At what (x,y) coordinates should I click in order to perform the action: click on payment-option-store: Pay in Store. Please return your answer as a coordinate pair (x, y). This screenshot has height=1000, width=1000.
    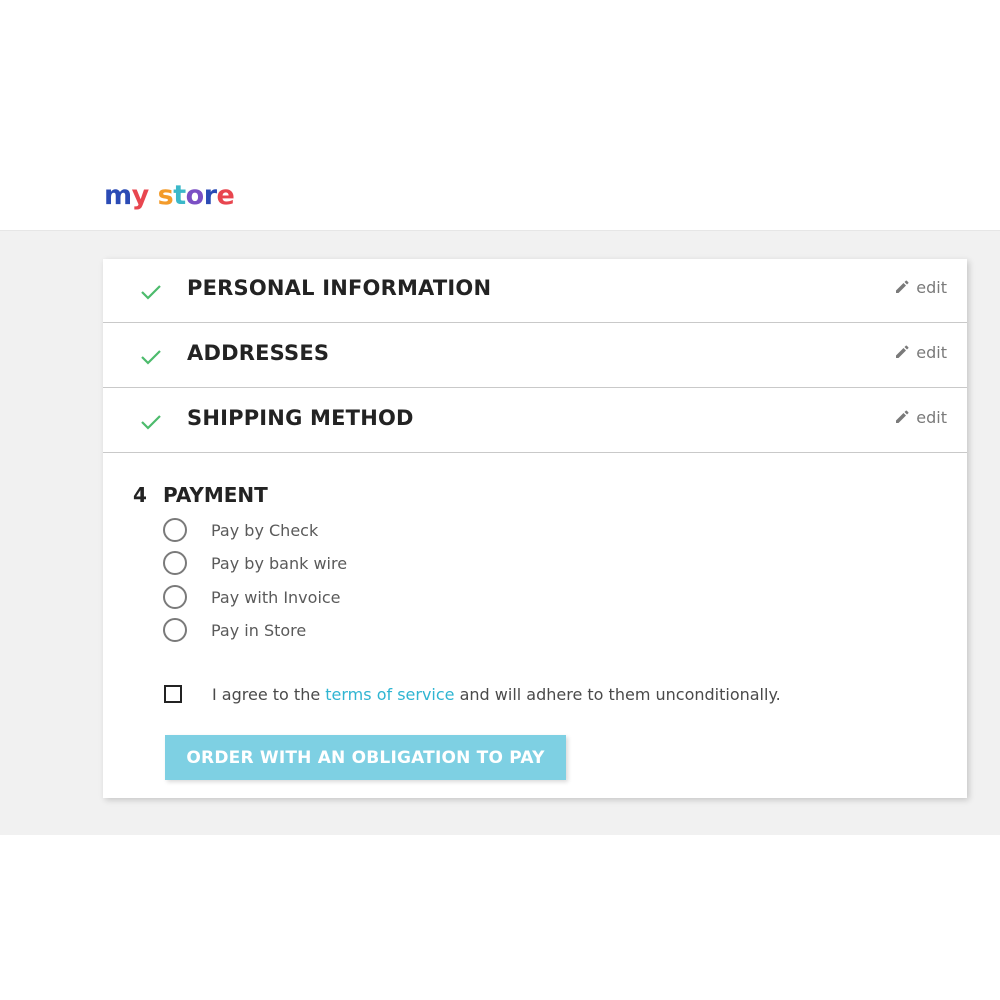
    Looking at the image, I should click on (234, 630).